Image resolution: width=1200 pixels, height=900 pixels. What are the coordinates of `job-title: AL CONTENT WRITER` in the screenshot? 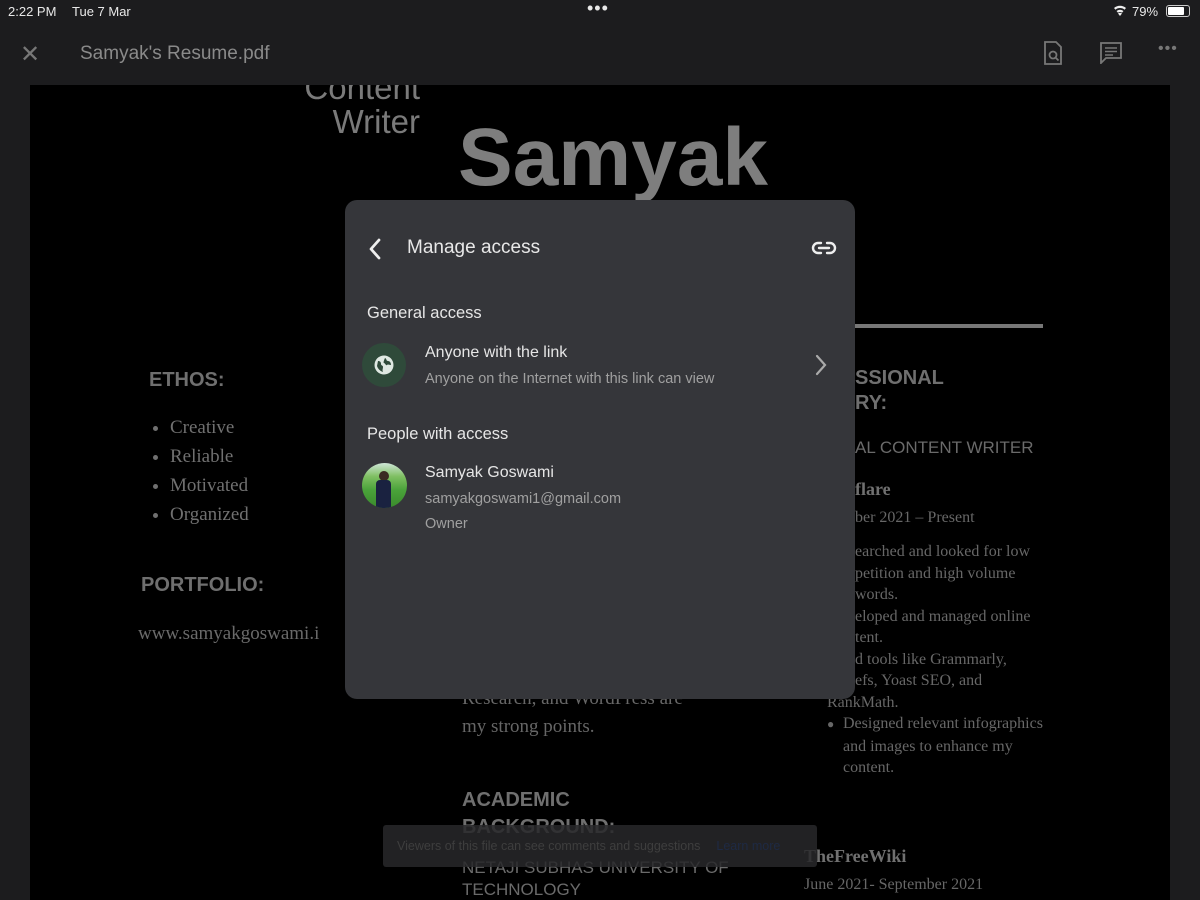 It's located at (944, 447).